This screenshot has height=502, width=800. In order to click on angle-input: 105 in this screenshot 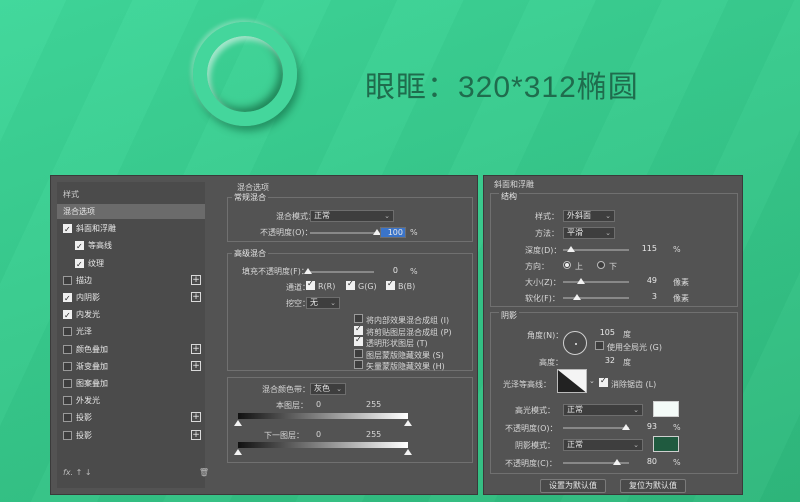, I will do `click(604, 333)`.